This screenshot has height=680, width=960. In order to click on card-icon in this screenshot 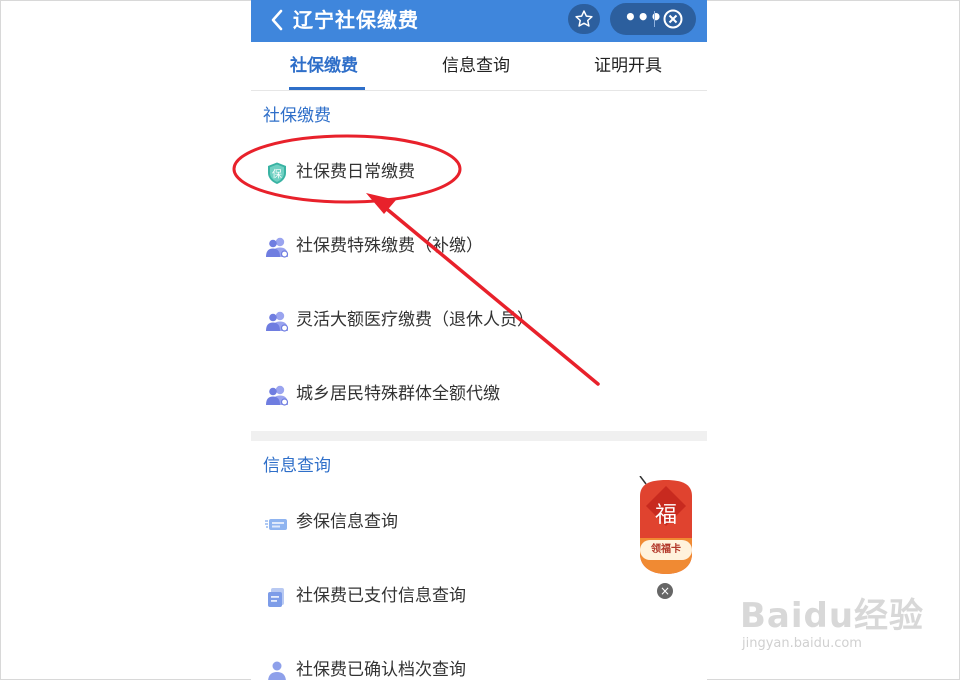, I will do `click(277, 523)`.